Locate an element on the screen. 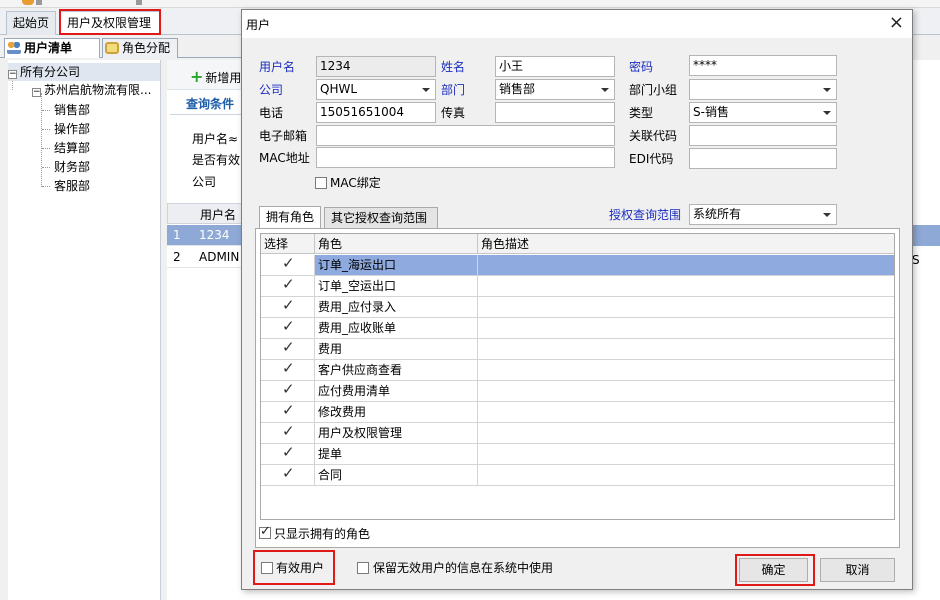 The width and height of the screenshot is (940, 600). table-row: 提单 is located at coordinates (577, 454).